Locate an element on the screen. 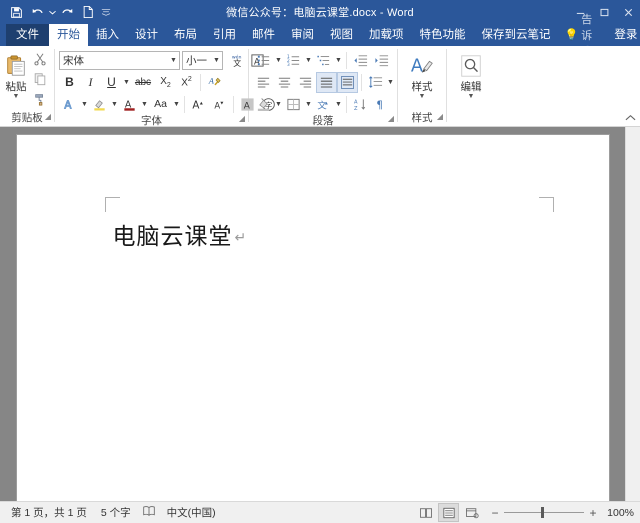 The width and height of the screenshot is (640, 523). text-highlight-button is located at coordinates (99, 104).